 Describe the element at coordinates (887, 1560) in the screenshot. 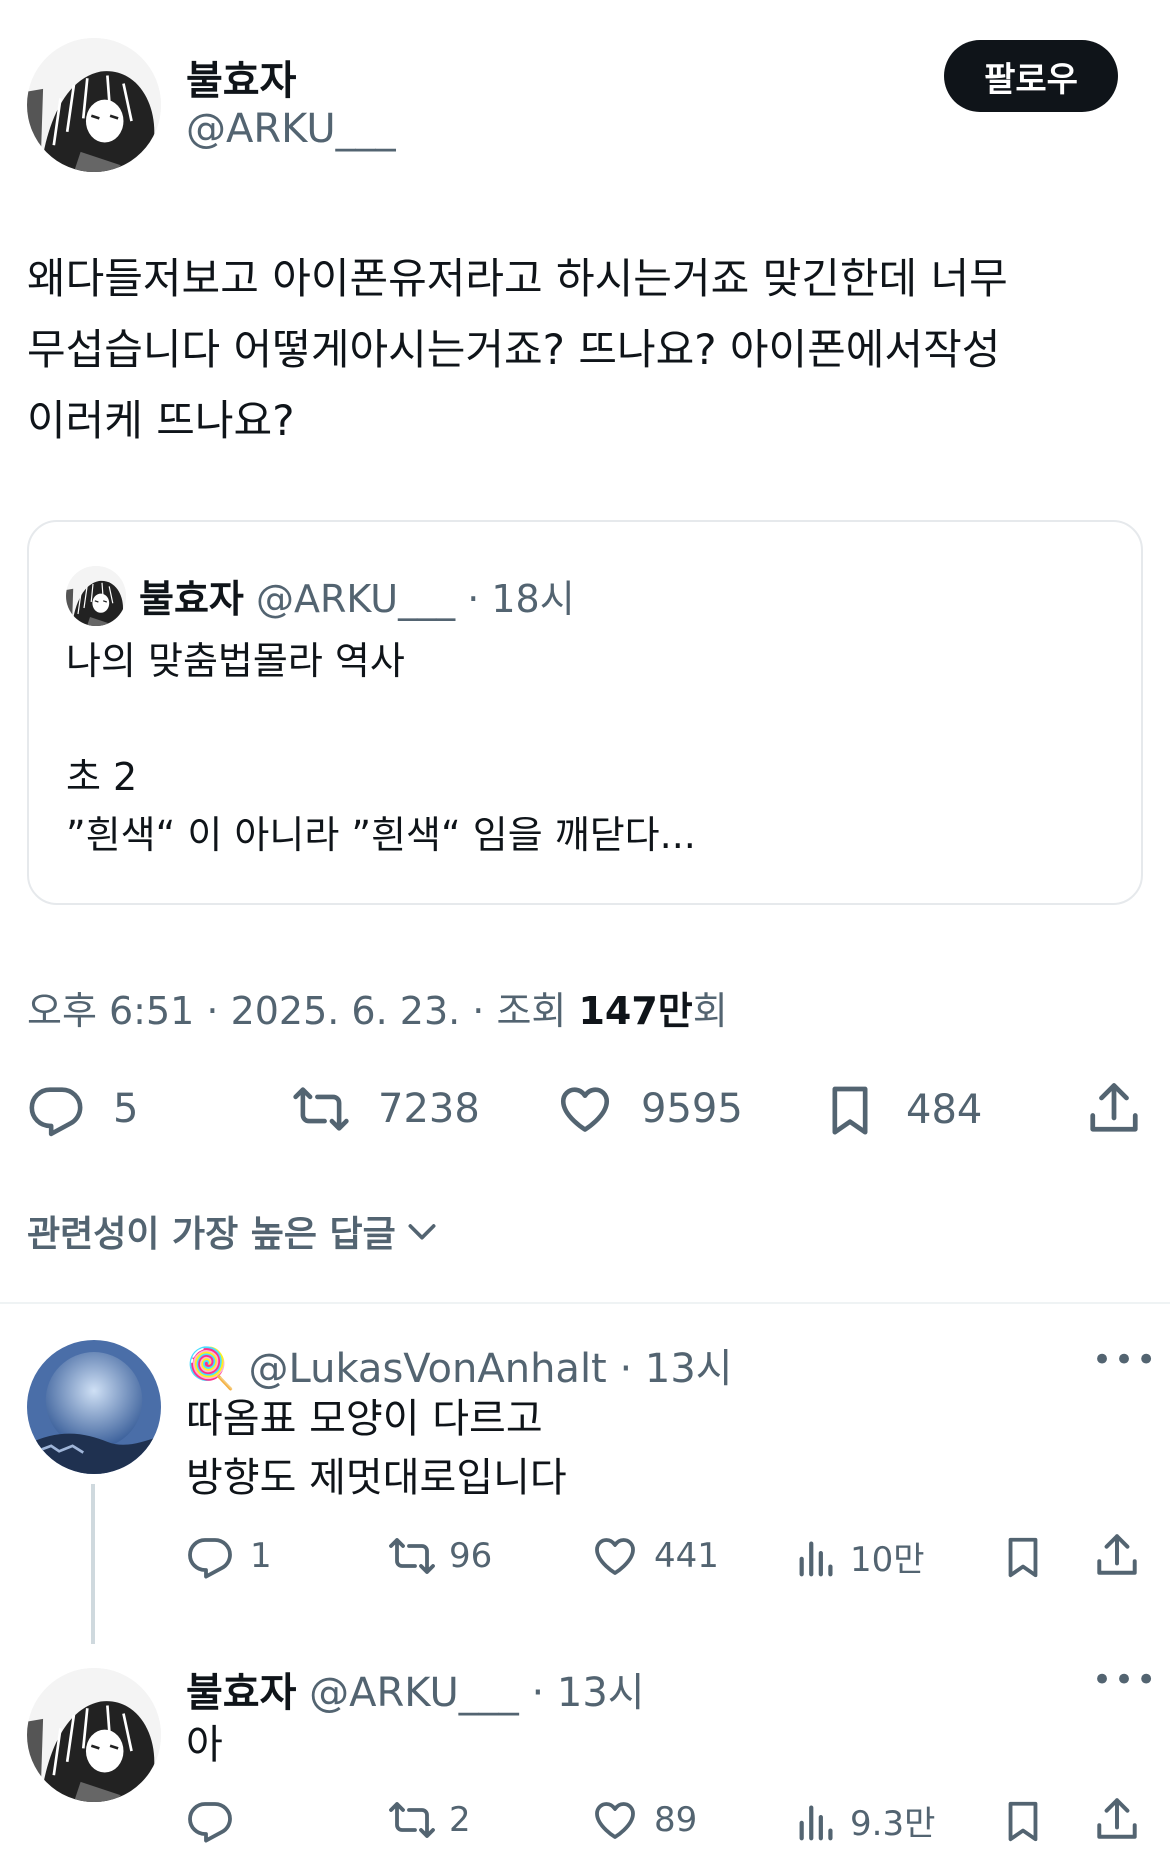

I see `views-count: 10만` at that location.